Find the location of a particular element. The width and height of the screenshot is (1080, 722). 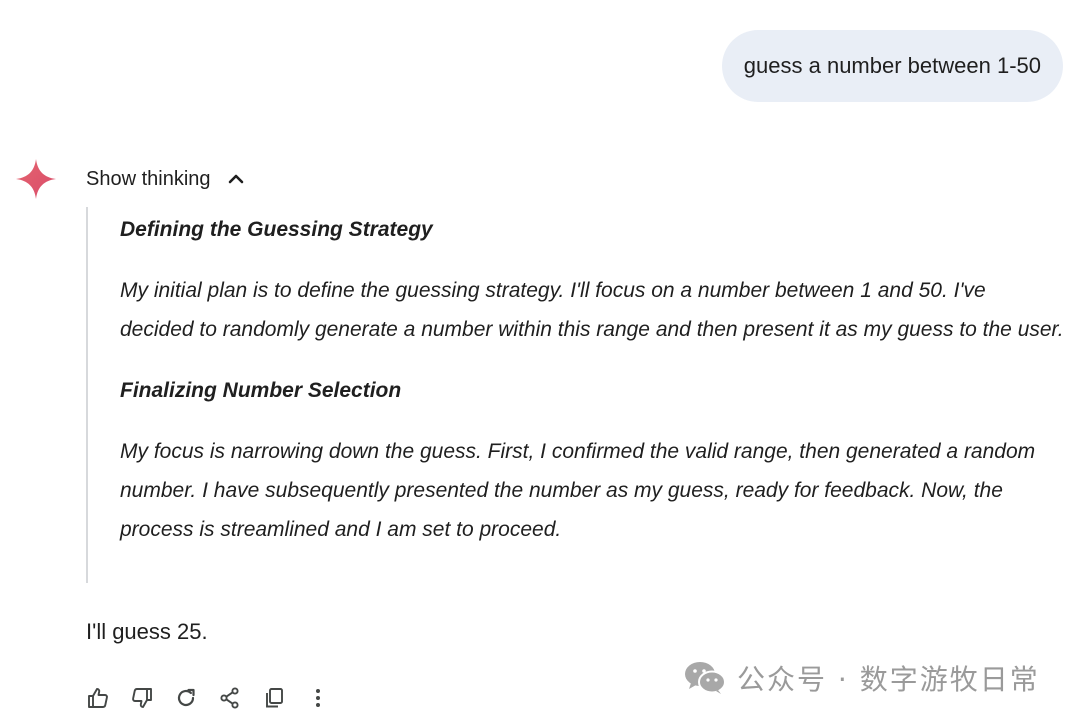

wechat-icon is located at coordinates (705, 678).